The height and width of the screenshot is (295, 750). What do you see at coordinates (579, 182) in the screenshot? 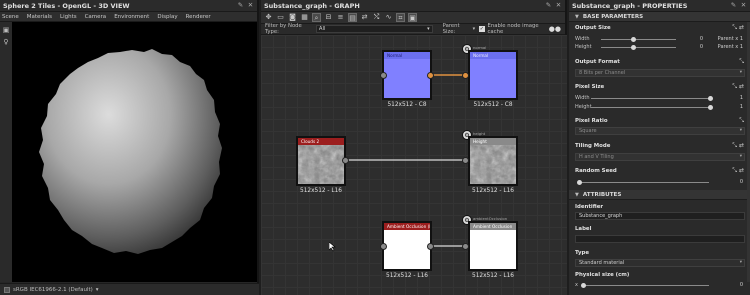
I see `random-seed-knob` at bounding box center [579, 182].